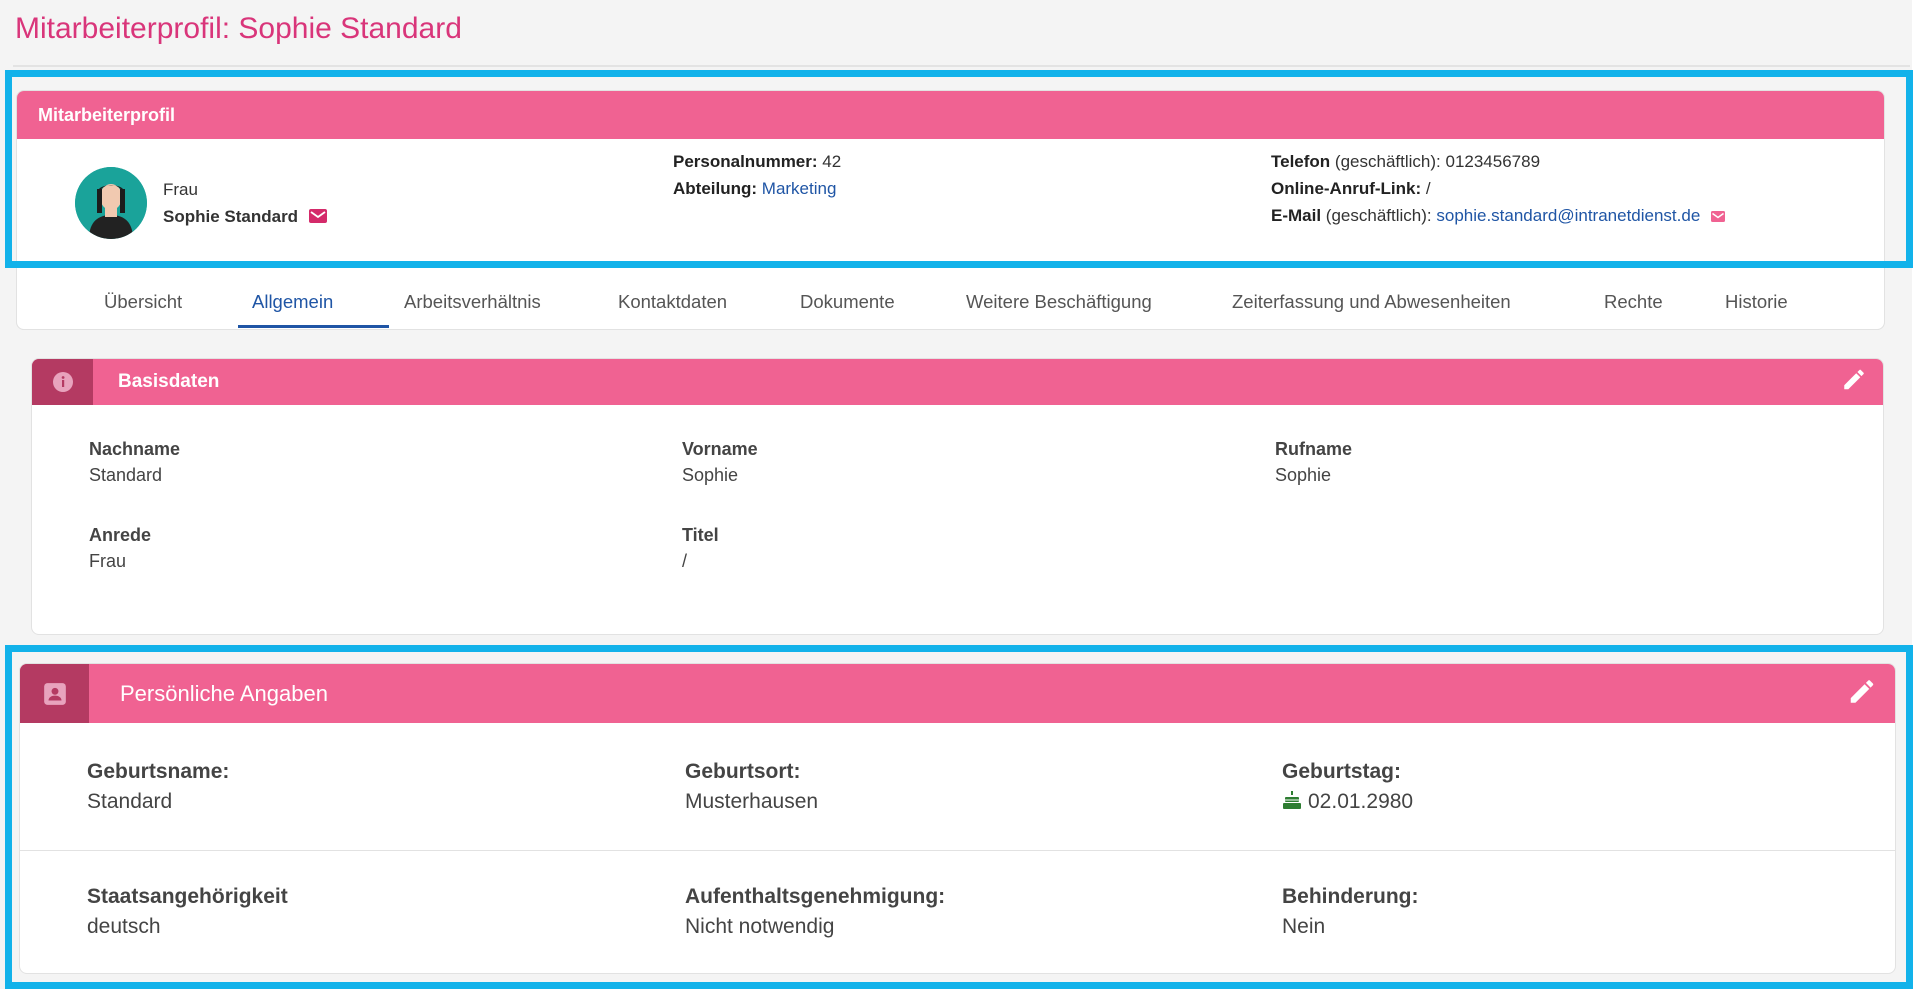 The image size is (1920, 989). I want to click on field-staatsangehoerigkeit: Staatsangehörigkeit deutsch, so click(187, 912).